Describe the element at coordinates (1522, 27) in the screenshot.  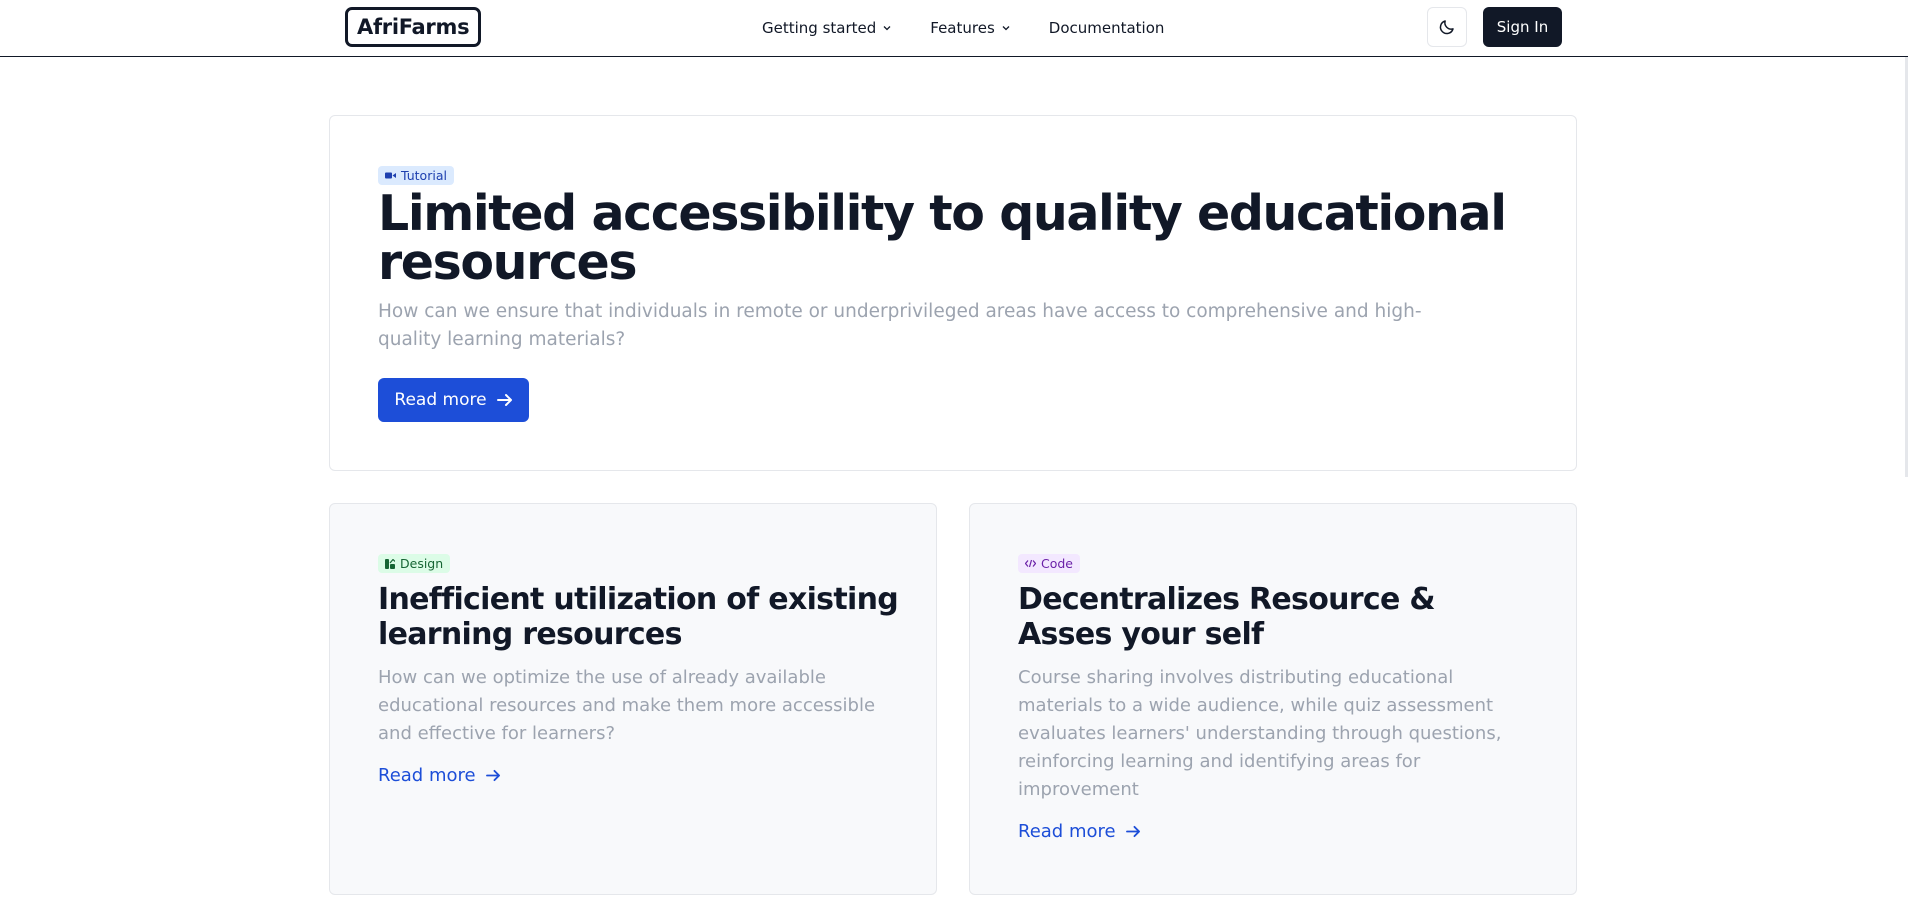
I see `sign-in-button: Sign In` at that location.